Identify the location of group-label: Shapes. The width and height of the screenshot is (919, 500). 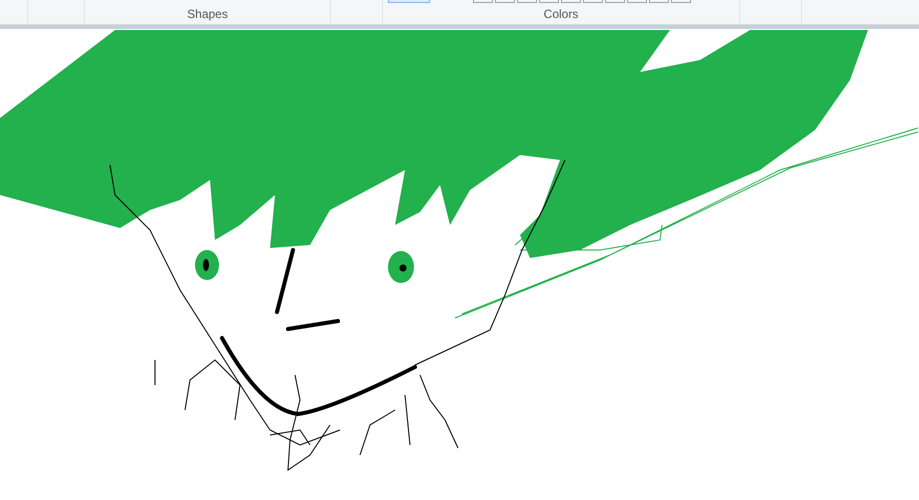
(207, 14).